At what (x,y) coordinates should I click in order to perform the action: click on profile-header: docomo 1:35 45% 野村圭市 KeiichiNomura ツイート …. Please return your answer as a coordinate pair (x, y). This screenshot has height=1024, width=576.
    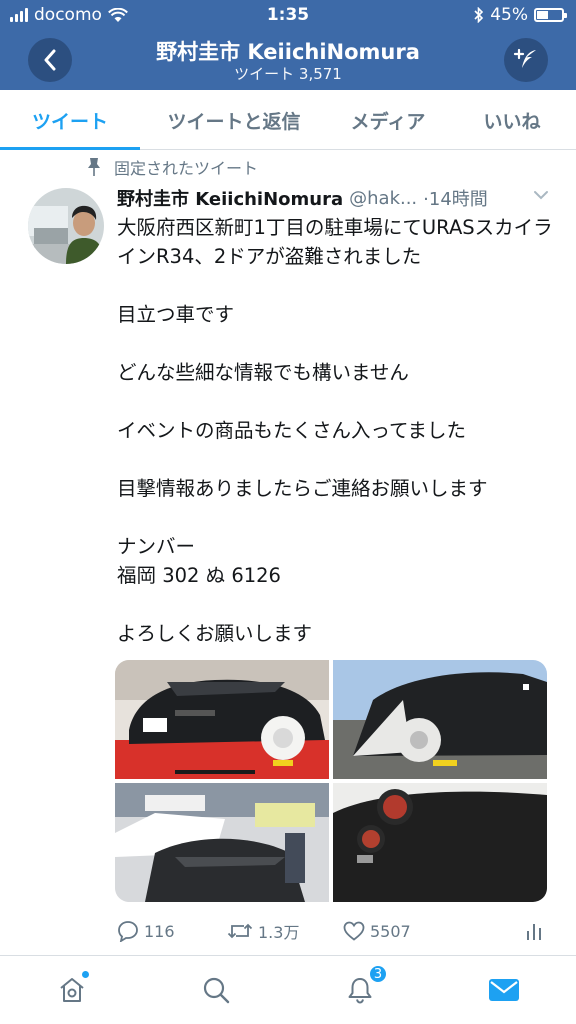
    Looking at the image, I should click on (288, 45).